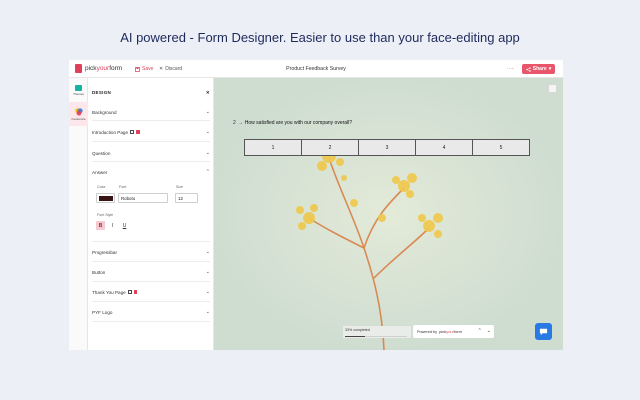 The height and width of the screenshot is (400, 640). Describe the element at coordinates (151, 93) in the screenshot. I see `panel-header: DESIGN ✕` at that location.